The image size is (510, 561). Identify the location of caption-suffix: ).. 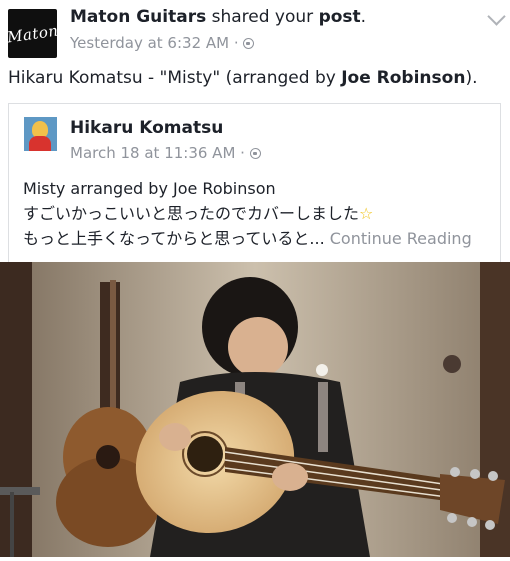
(471, 78).